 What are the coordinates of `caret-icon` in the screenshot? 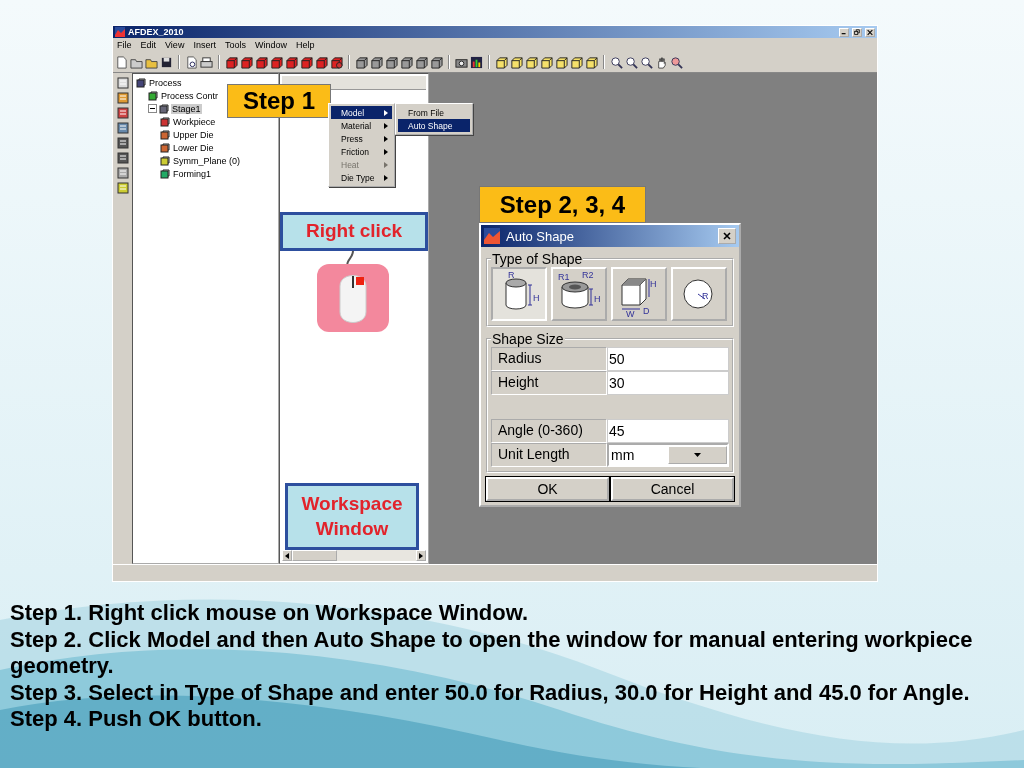 It's located at (697, 455).